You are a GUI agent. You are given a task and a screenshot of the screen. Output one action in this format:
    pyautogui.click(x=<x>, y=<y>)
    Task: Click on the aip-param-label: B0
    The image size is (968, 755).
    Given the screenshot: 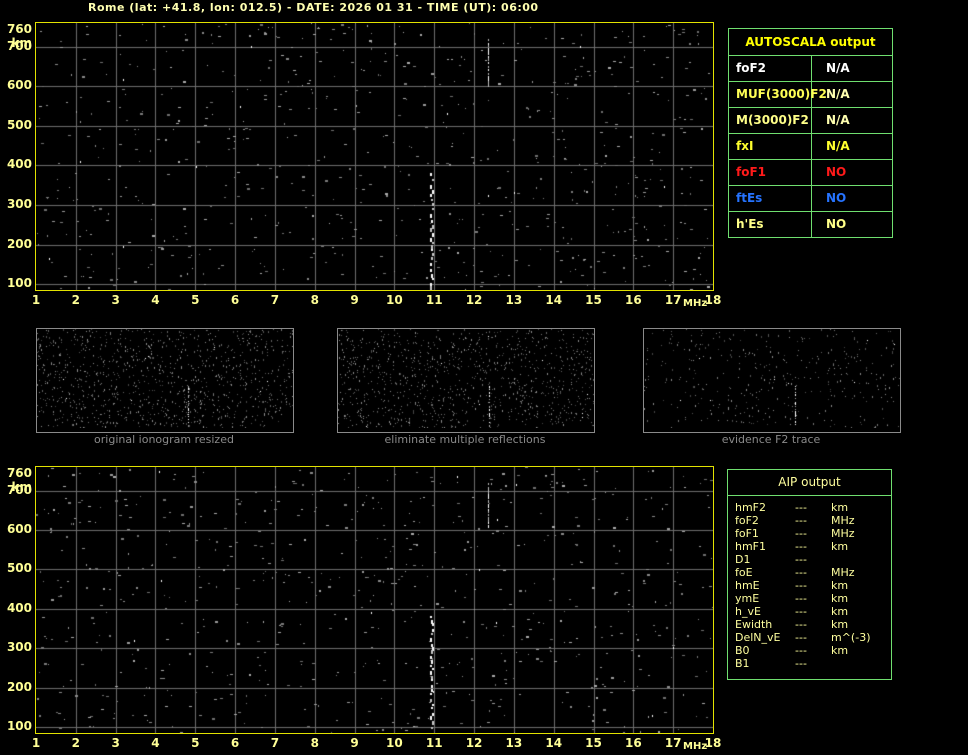 What is the action you would take?
    pyautogui.click(x=742, y=650)
    